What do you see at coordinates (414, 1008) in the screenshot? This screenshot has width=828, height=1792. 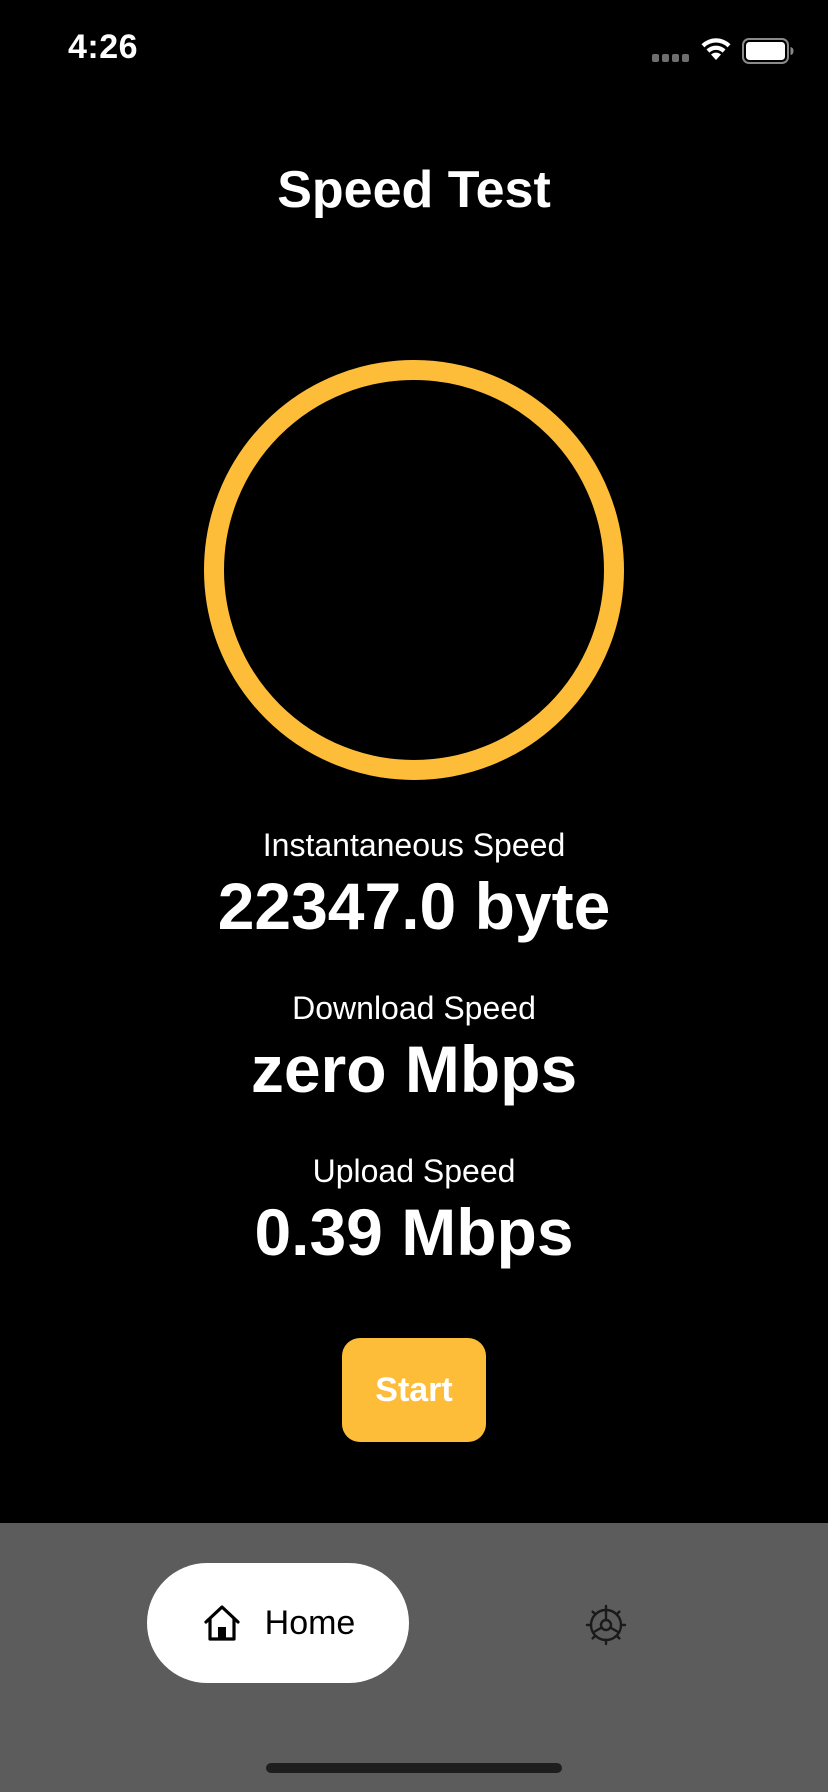 I see `download-speed-label: Download Speed` at bounding box center [414, 1008].